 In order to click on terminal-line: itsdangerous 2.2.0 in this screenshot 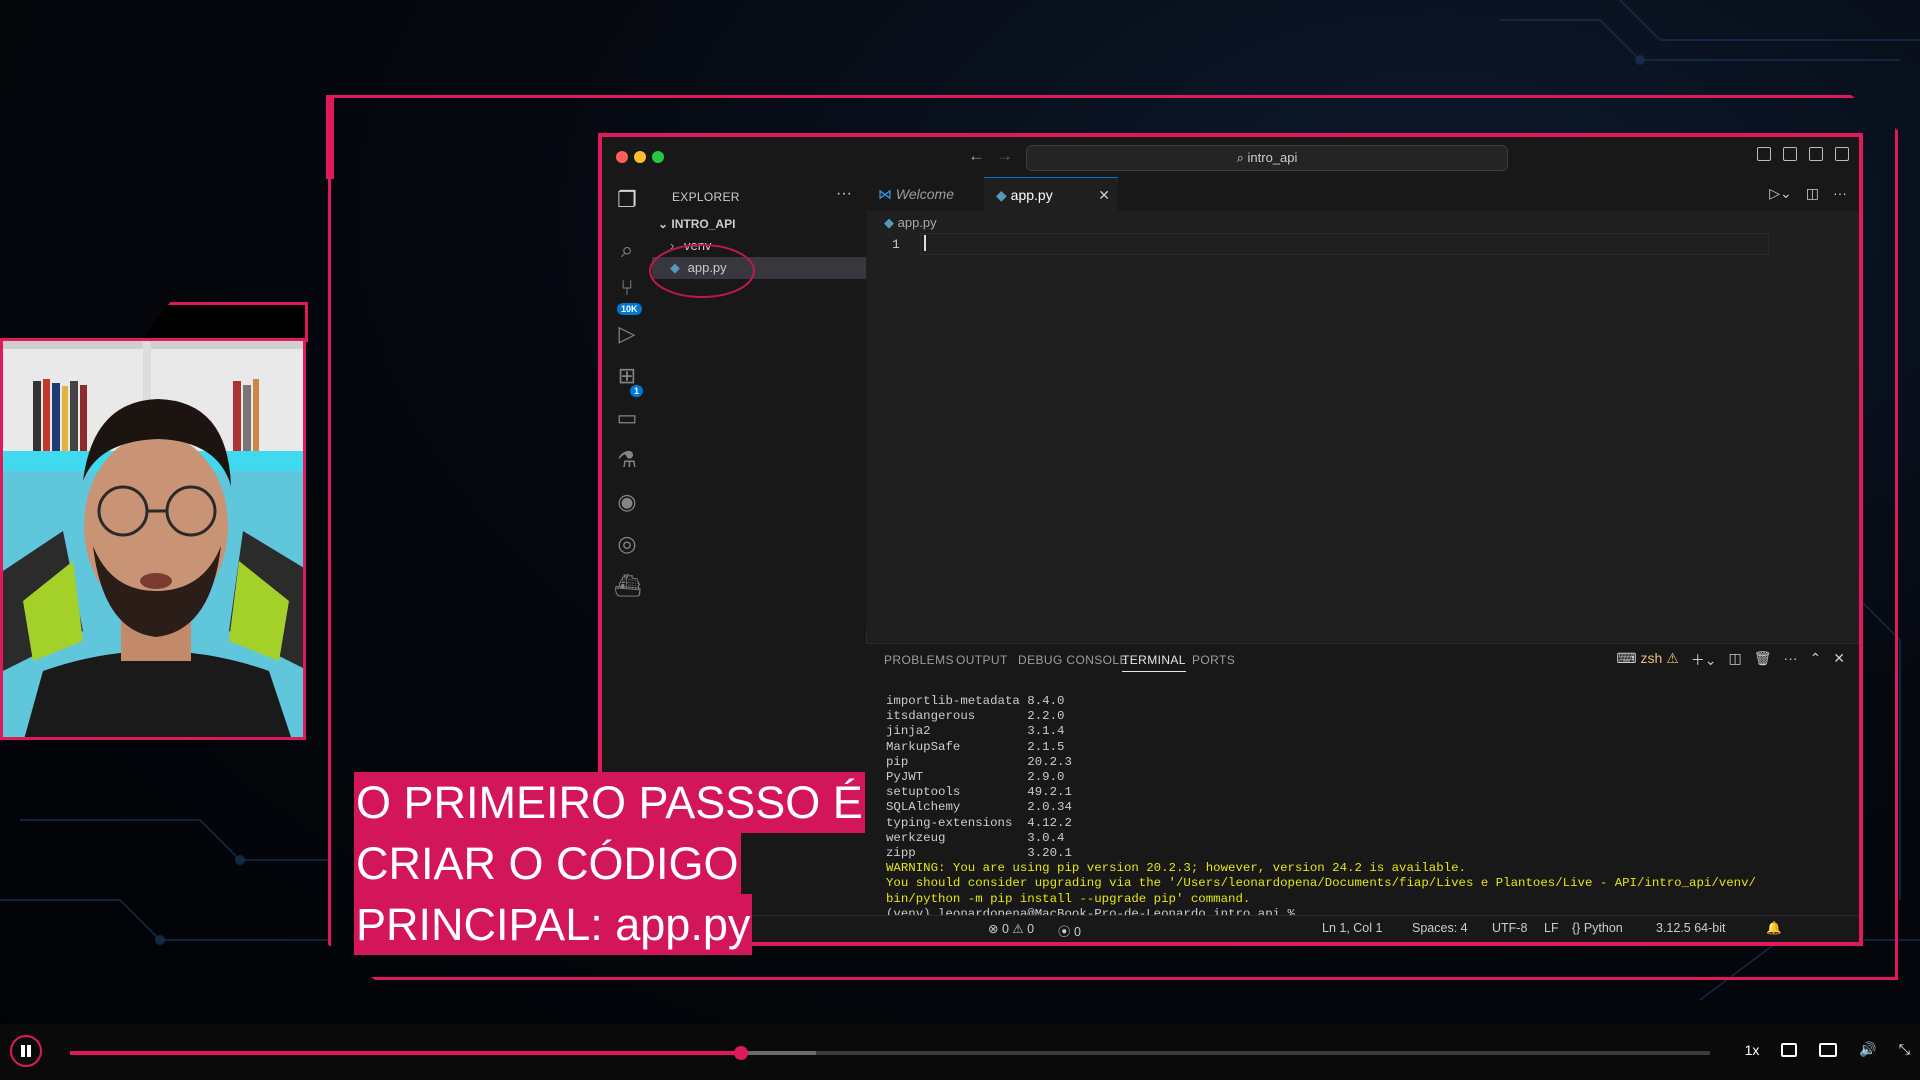, I will do `click(975, 716)`.